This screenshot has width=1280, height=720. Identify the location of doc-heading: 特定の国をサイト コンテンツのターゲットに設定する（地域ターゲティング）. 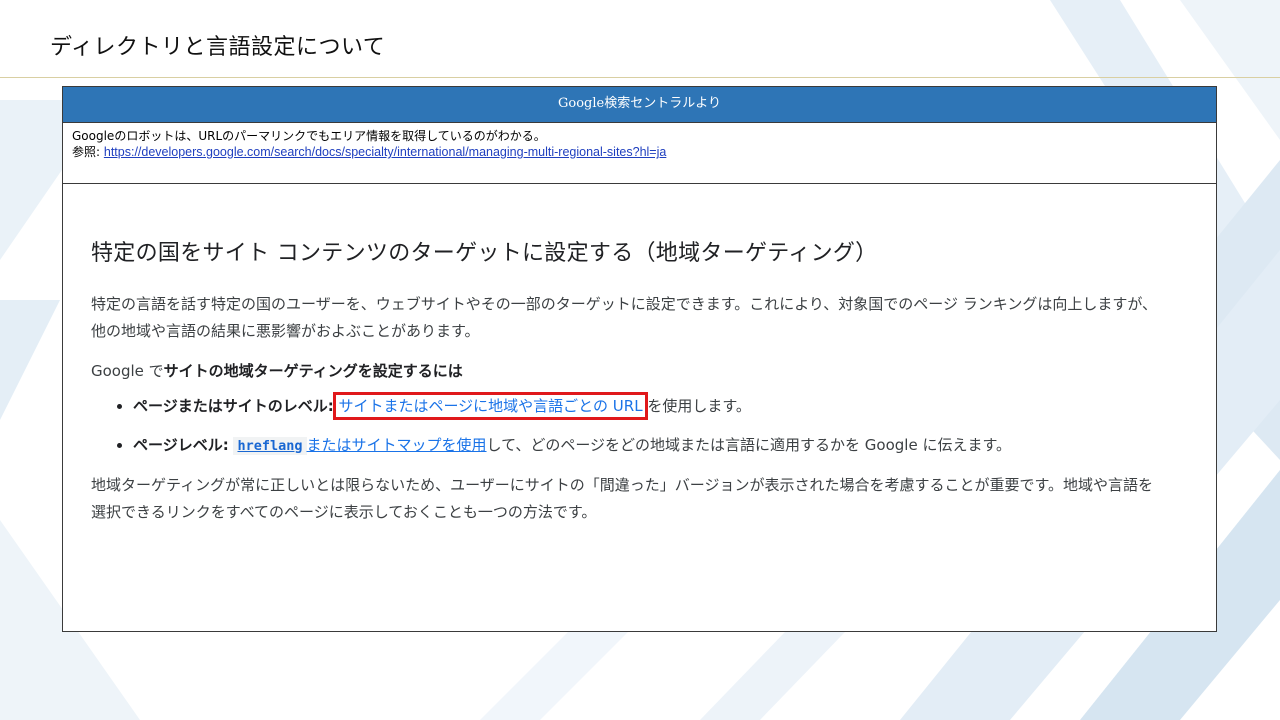
(484, 253).